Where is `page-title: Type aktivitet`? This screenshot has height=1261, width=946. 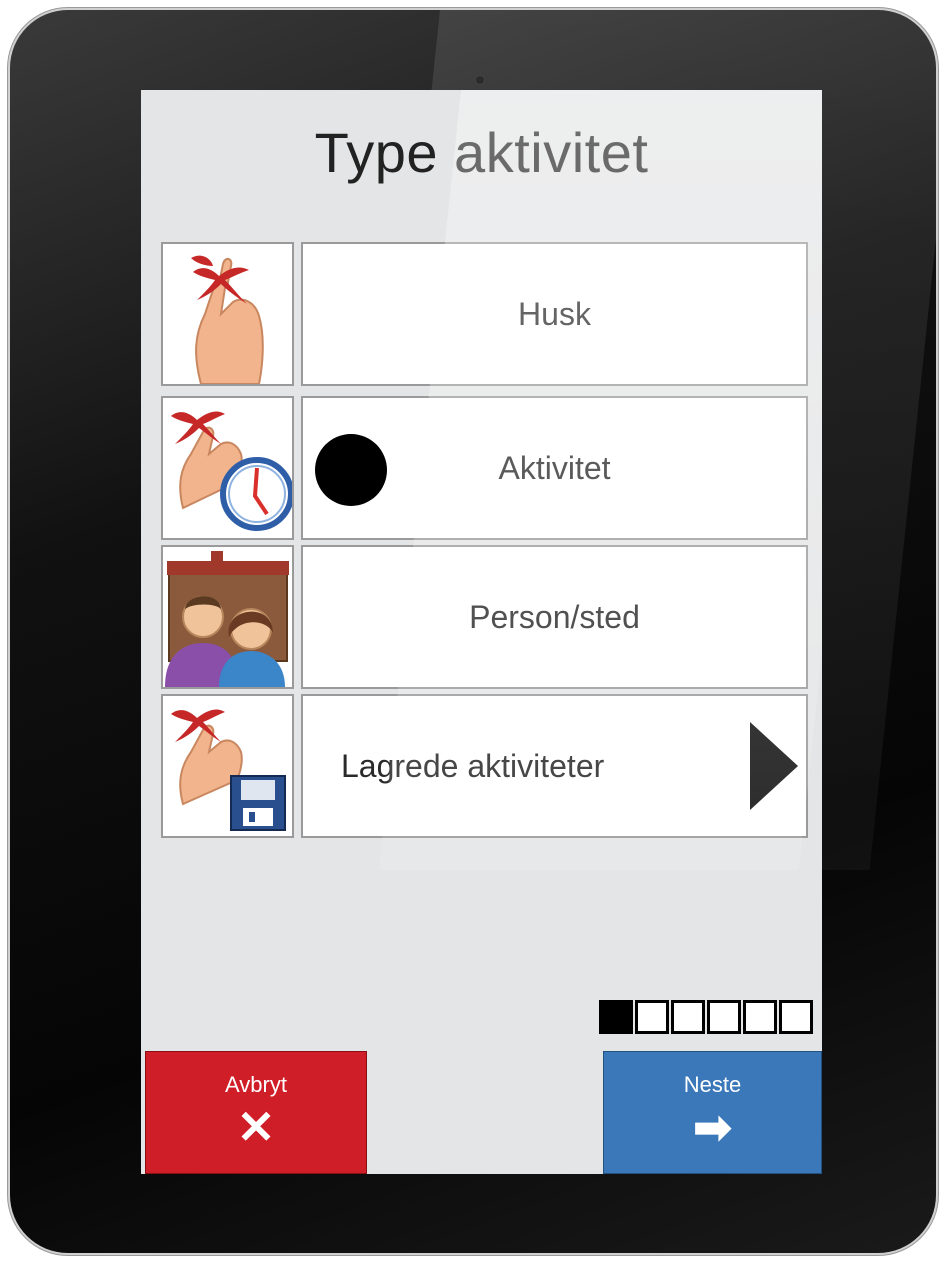 page-title: Type aktivitet is located at coordinates (481, 152).